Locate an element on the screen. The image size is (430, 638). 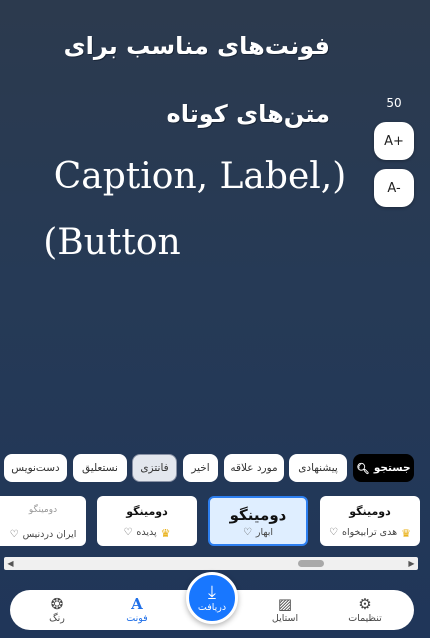
nav-color-label: رنگ is located at coordinates (57, 618).